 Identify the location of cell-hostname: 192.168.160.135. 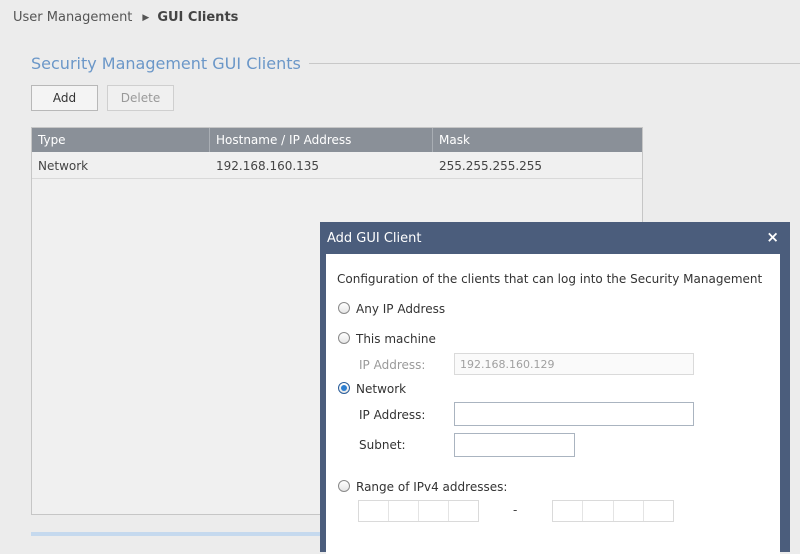
(268, 166).